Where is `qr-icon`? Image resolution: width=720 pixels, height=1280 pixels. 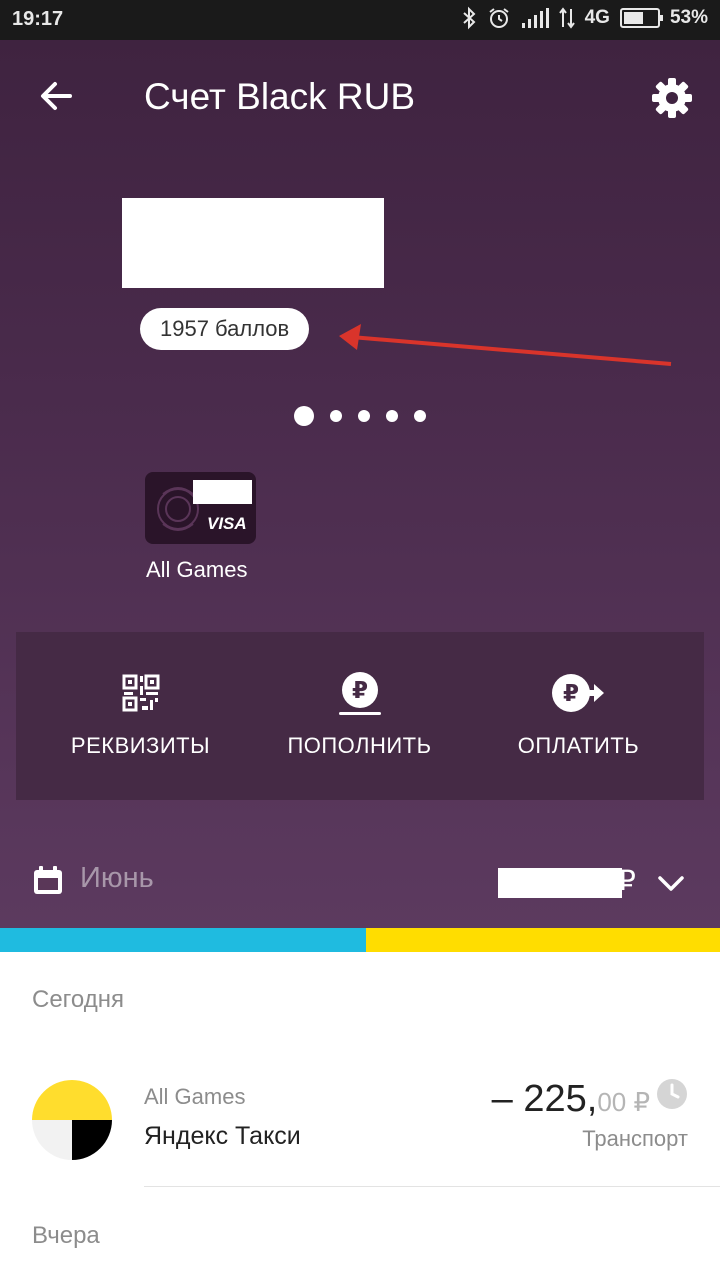
qr-icon is located at coordinates (140, 693).